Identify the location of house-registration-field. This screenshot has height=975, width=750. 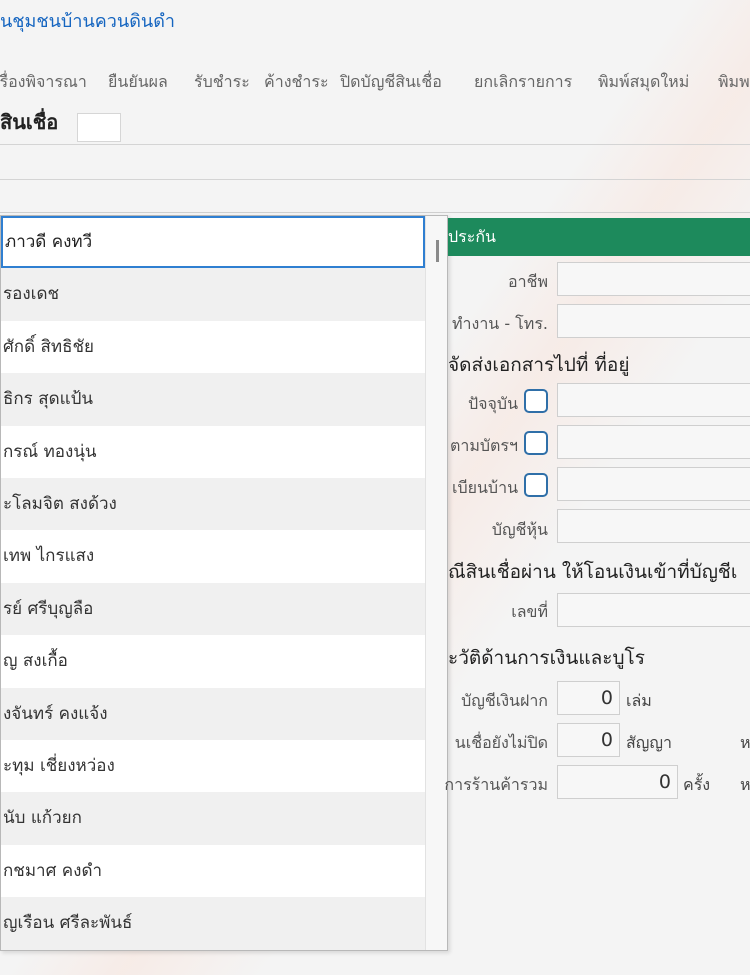
(653, 484).